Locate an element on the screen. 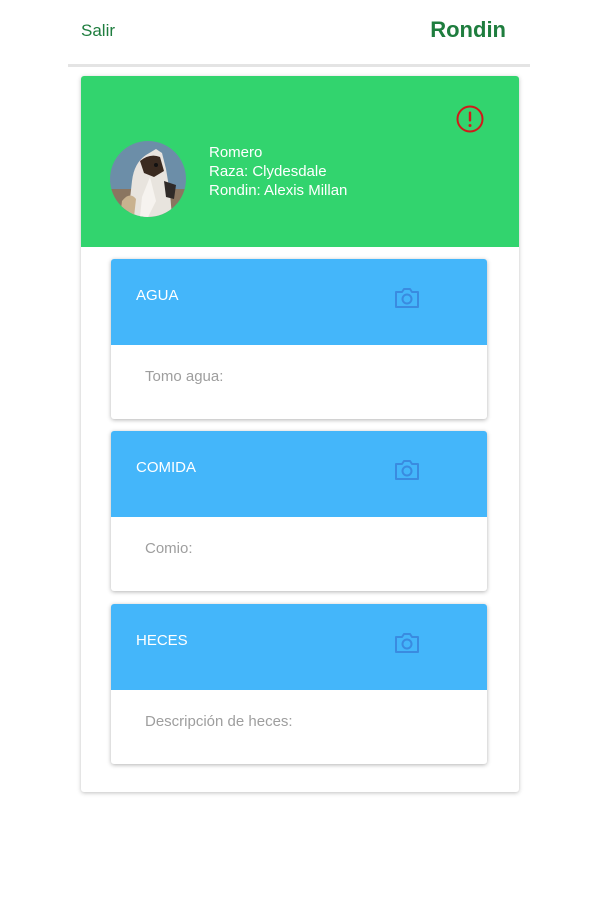  horse-breed: Raza: Clydesdale is located at coordinates (268, 171).